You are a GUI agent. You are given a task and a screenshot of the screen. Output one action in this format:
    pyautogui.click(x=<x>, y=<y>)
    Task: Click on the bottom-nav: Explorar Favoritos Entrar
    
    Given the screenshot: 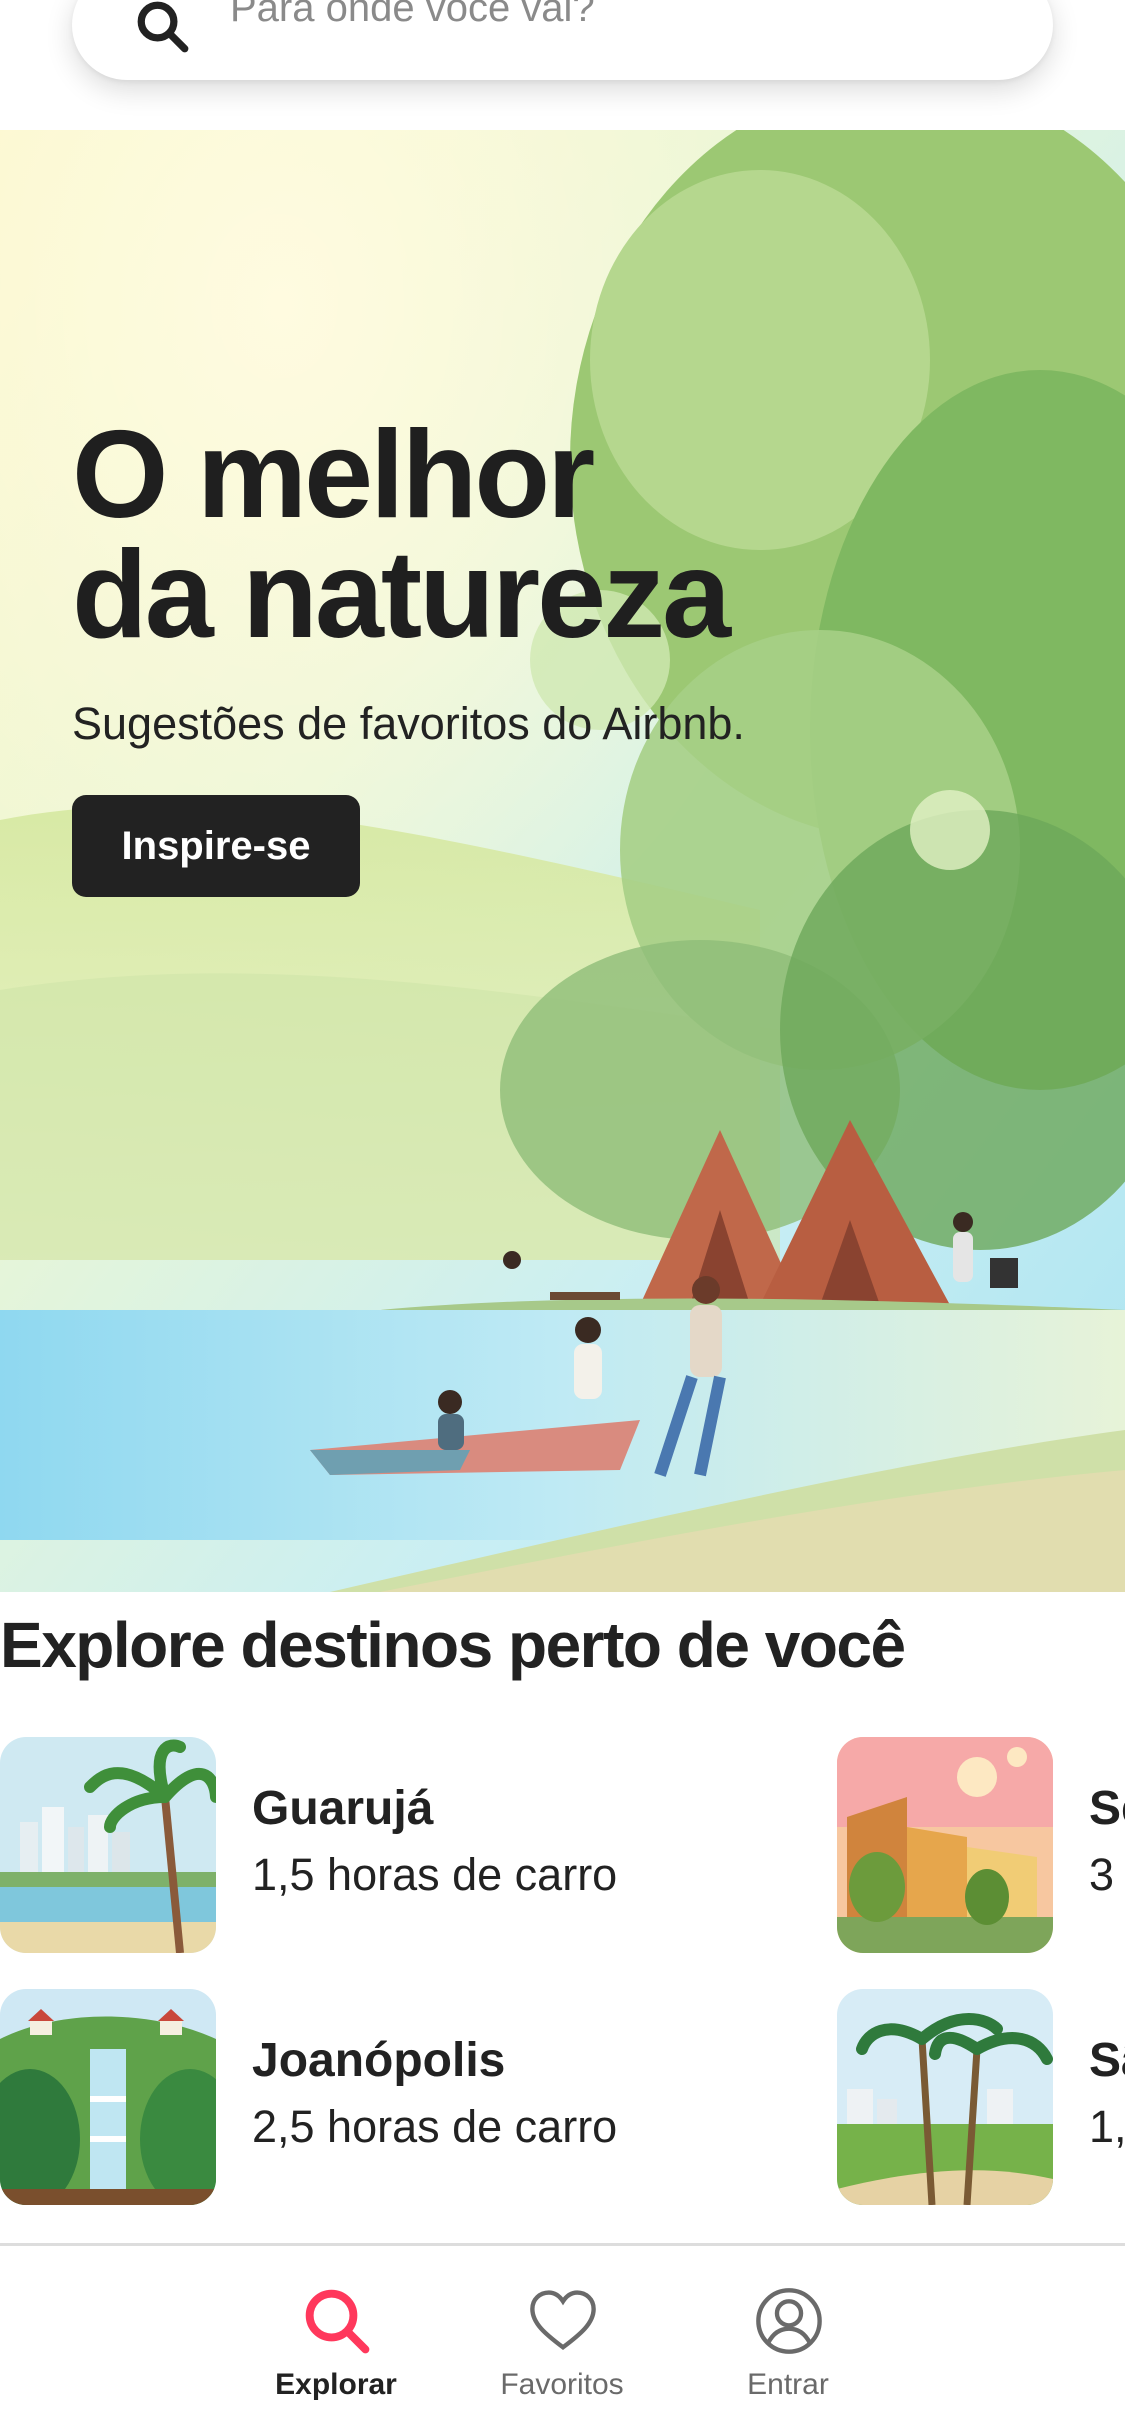 What is the action you would take?
    pyautogui.click(x=562, y=2339)
    